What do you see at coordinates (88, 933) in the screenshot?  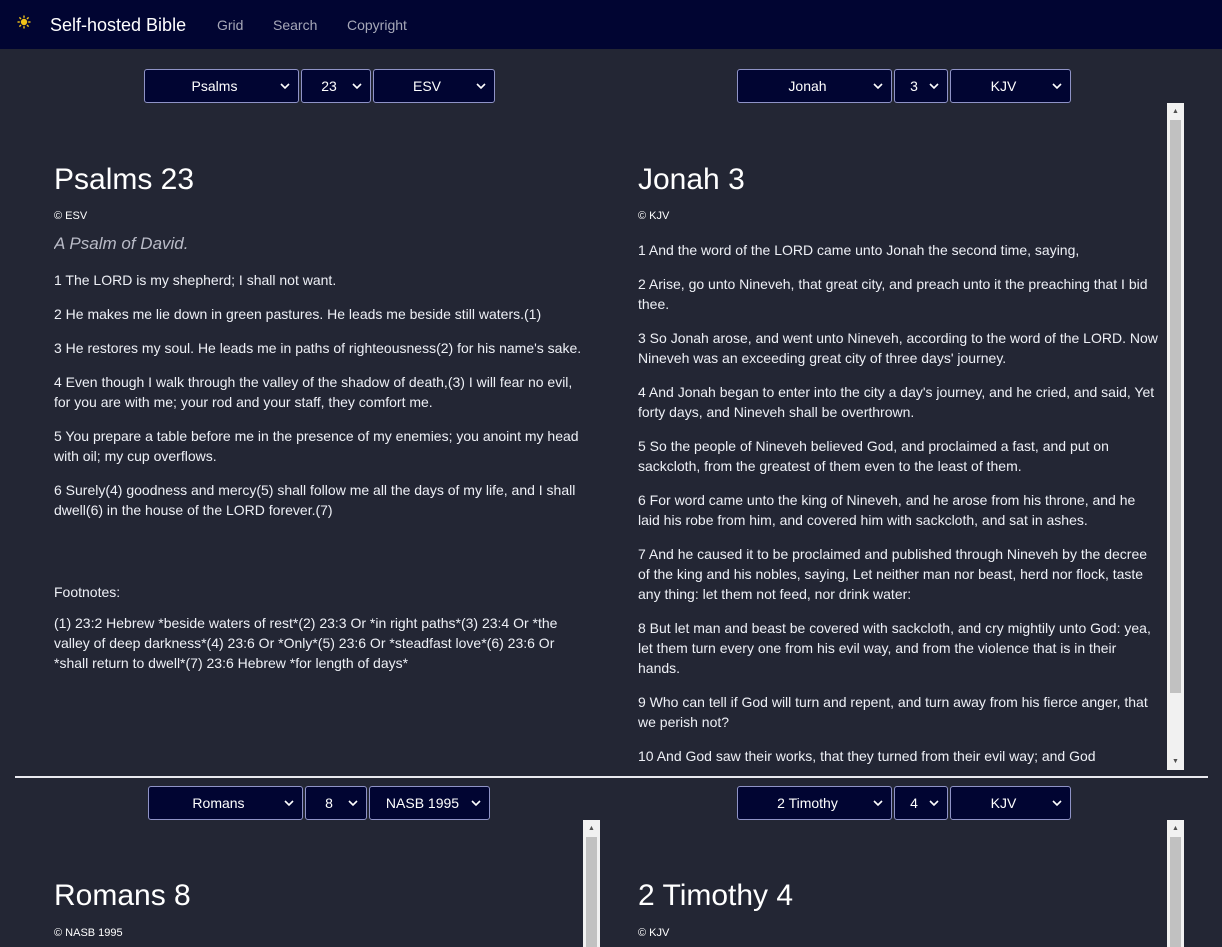 I see `copyright-label: © NASB 1995` at bounding box center [88, 933].